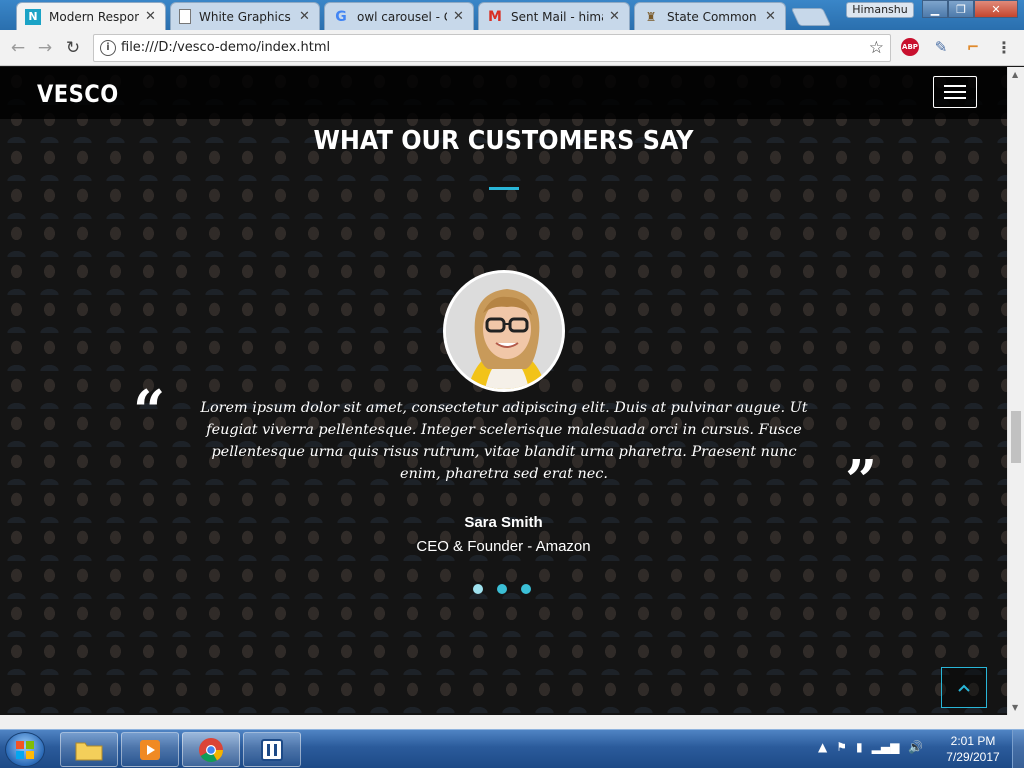 This screenshot has height=768, width=1024. What do you see at coordinates (1018, 749) in the screenshot?
I see `show-desktop-button` at bounding box center [1018, 749].